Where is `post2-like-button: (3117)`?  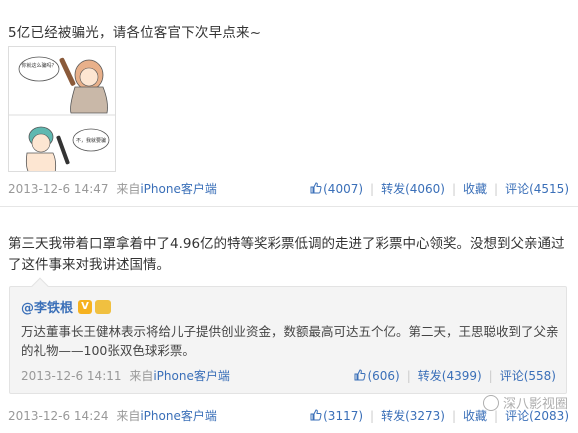 post2-like-button: (3117) is located at coordinates (336, 416).